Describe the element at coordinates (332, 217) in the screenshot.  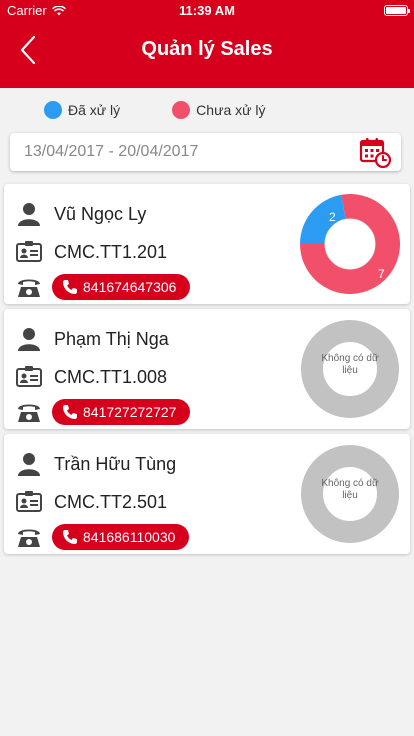
I see `processed-count: 2` at that location.